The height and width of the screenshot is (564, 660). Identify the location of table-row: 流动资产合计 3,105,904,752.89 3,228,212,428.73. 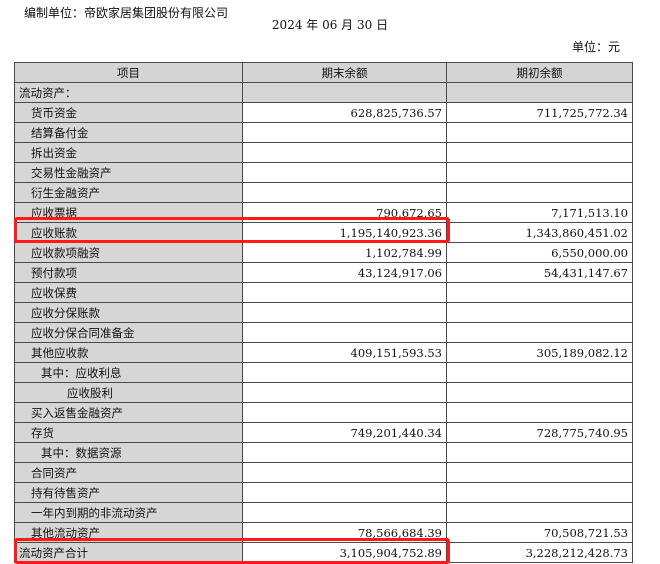
(323, 552).